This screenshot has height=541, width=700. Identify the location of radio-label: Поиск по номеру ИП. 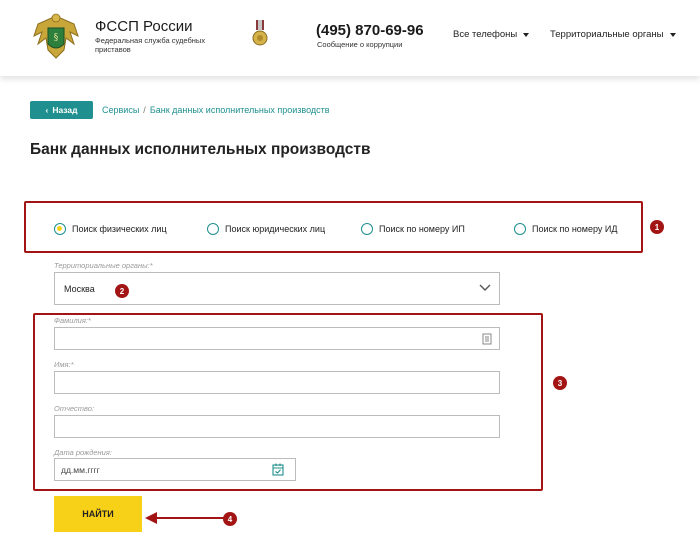
(422, 229).